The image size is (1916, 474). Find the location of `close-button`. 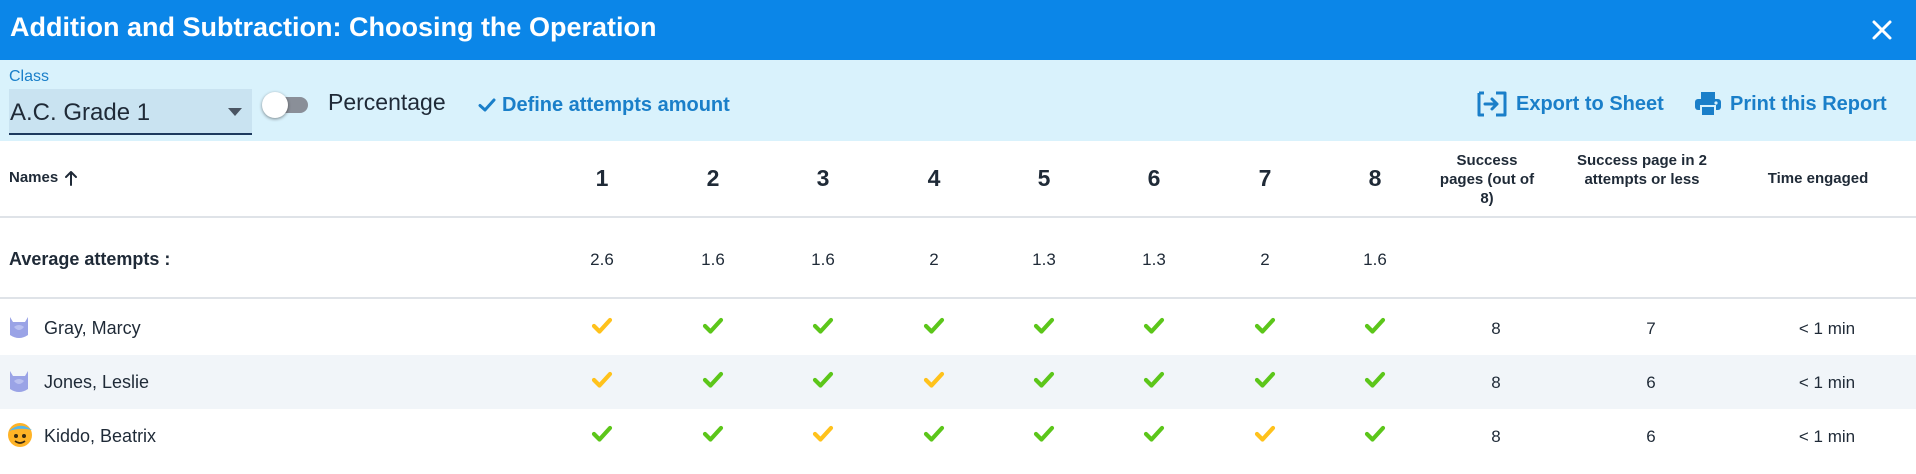

close-button is located at coordinates (1882, 30).